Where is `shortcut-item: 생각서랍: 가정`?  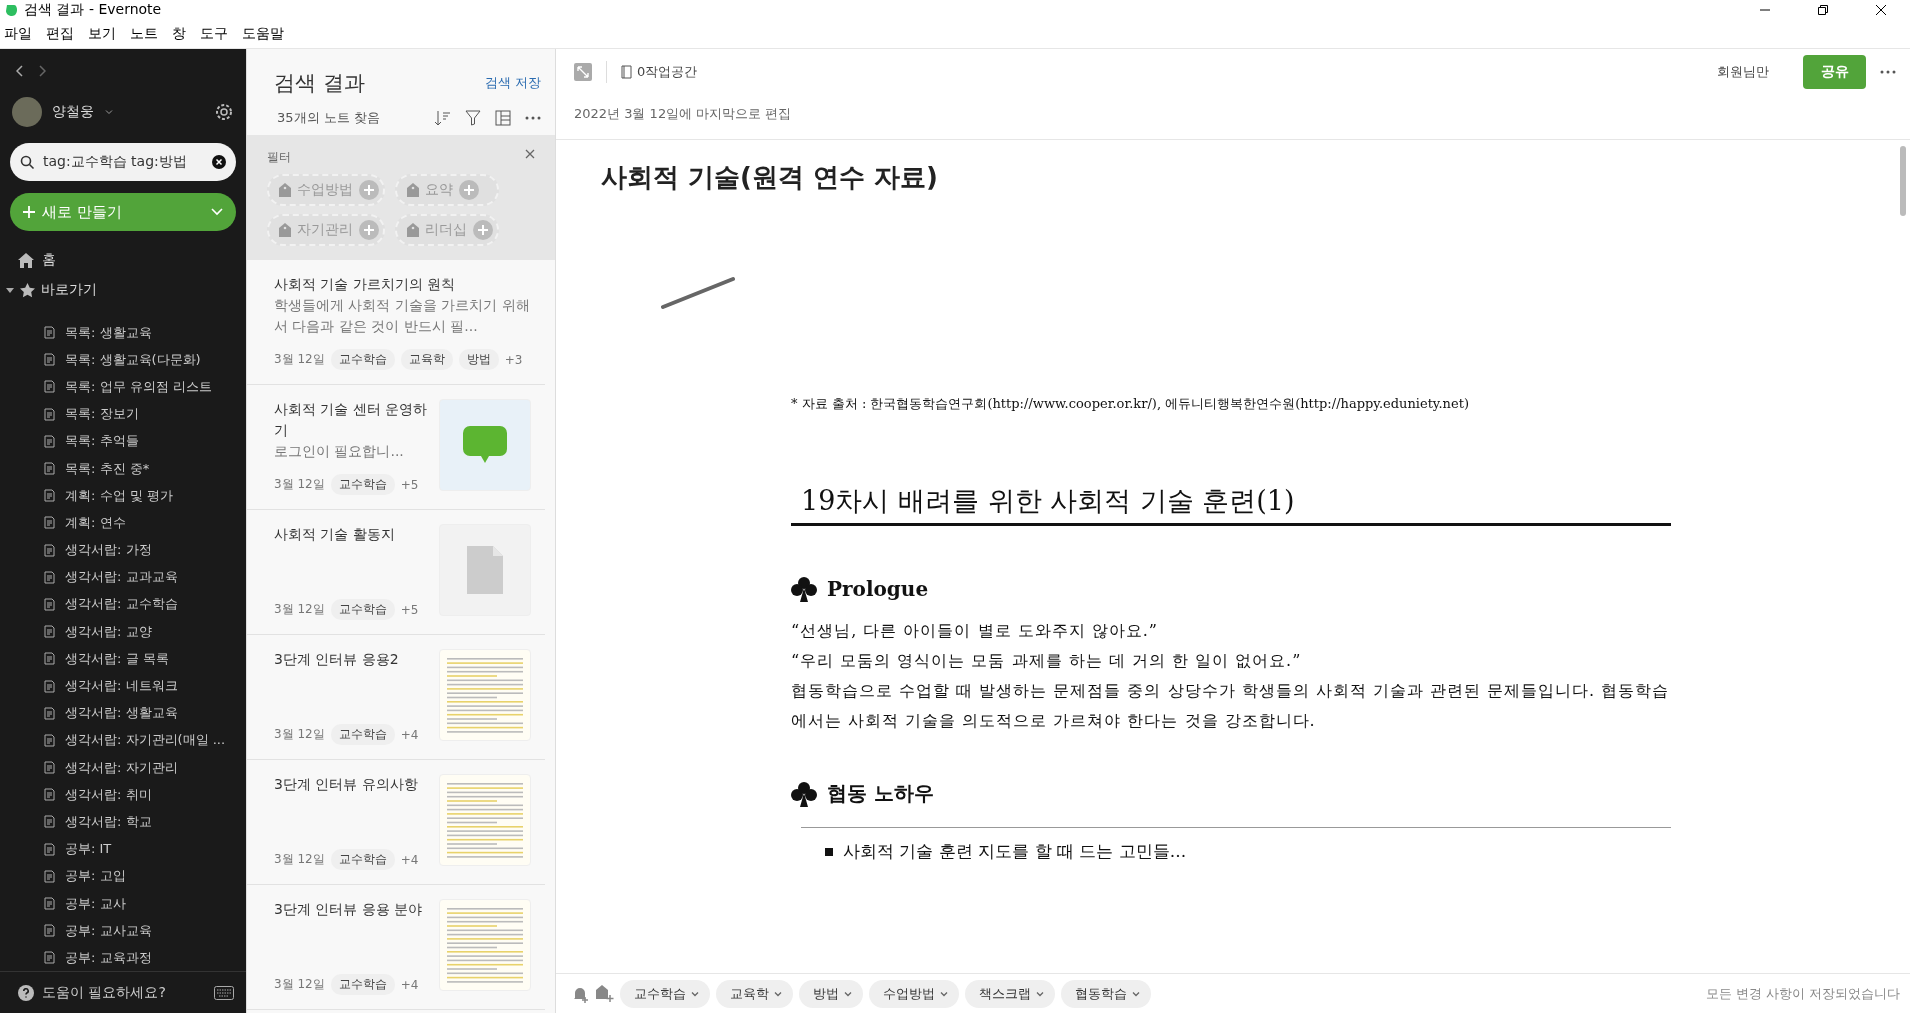 shortcut-item: 생각서랍: 가정 is located at coordinates (108, 550).